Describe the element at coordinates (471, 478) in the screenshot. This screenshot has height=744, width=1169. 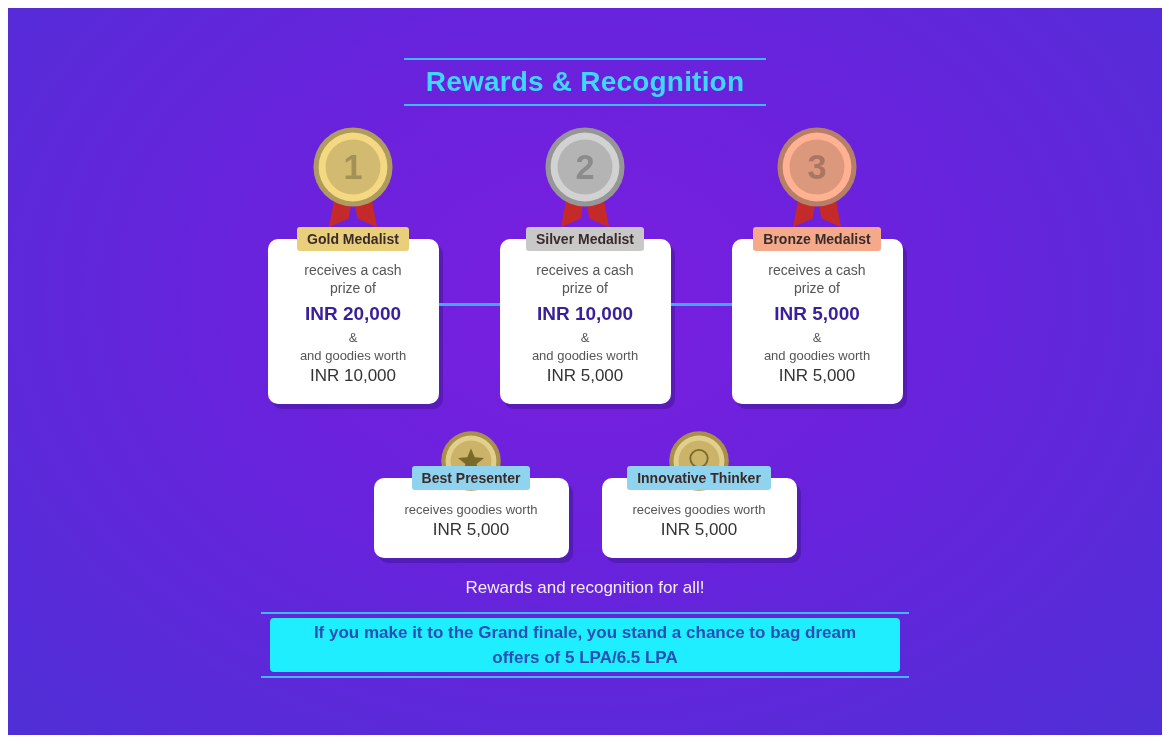
I see `award-label: Best Presenter` at that location.